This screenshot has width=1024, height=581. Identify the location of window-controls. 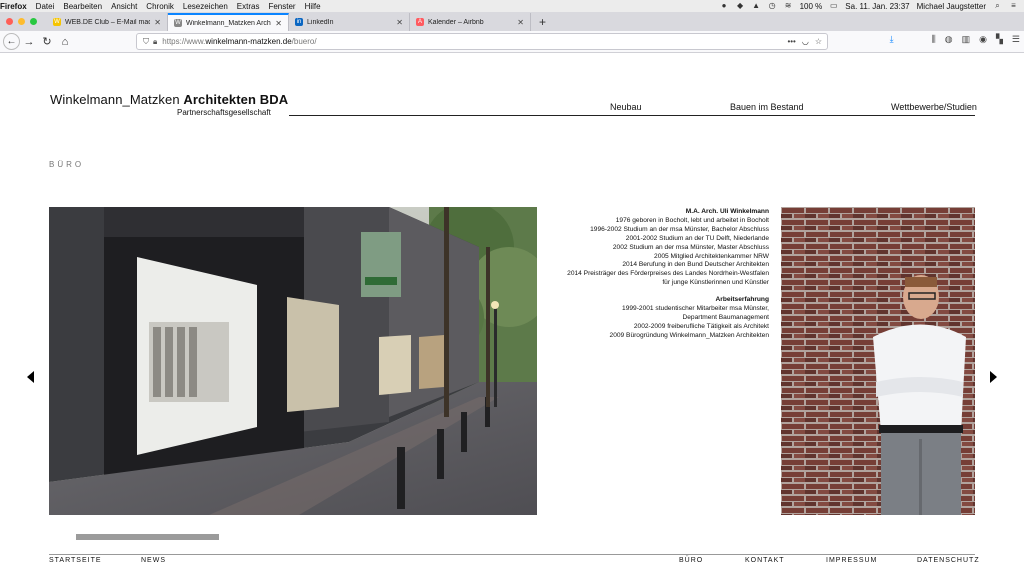
(23, 24).